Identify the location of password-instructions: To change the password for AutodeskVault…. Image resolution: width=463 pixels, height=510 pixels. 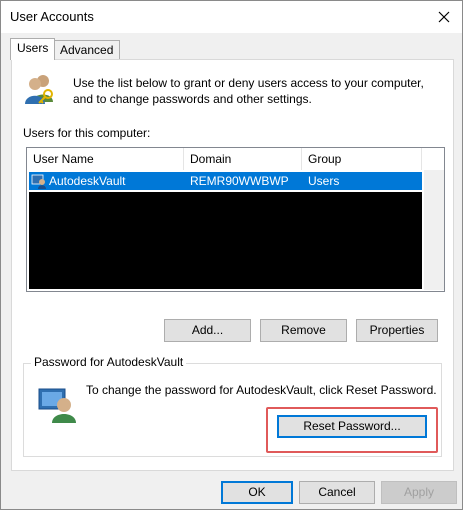
(261, 390).